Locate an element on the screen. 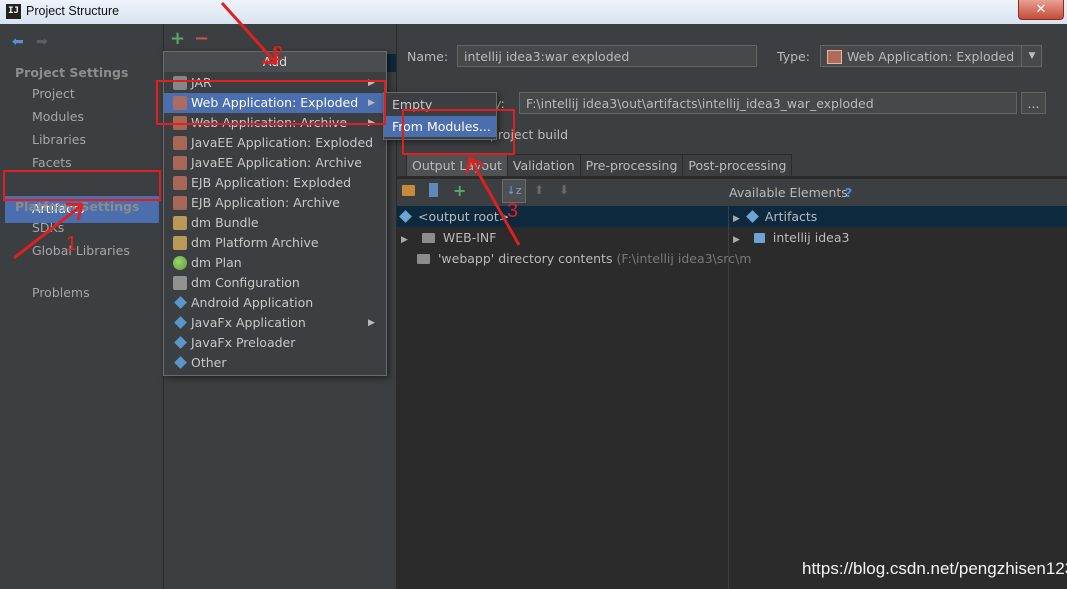 Image resolution: width=1067 pixels, height=589 pixels. watermark: https://blog.csdn.net/pengzhisen123 is located at coordinates (934, 568).